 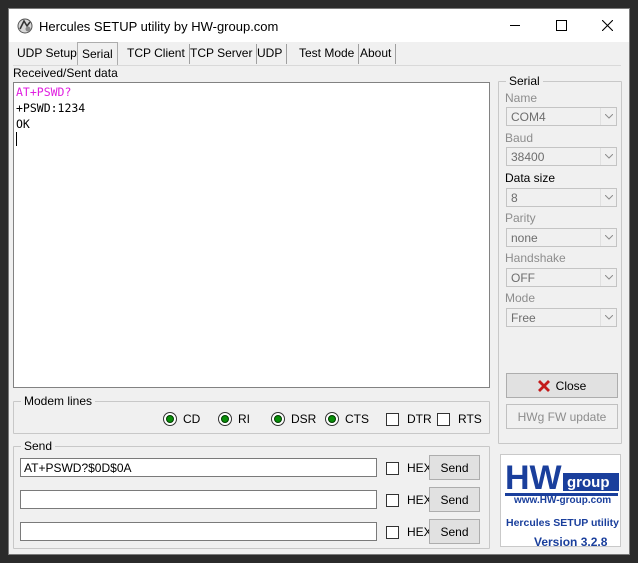 What do you see at coordinates (454, 531) in the screenshot?
I see `send-button-3: Send` at bounding box center [454, 531].